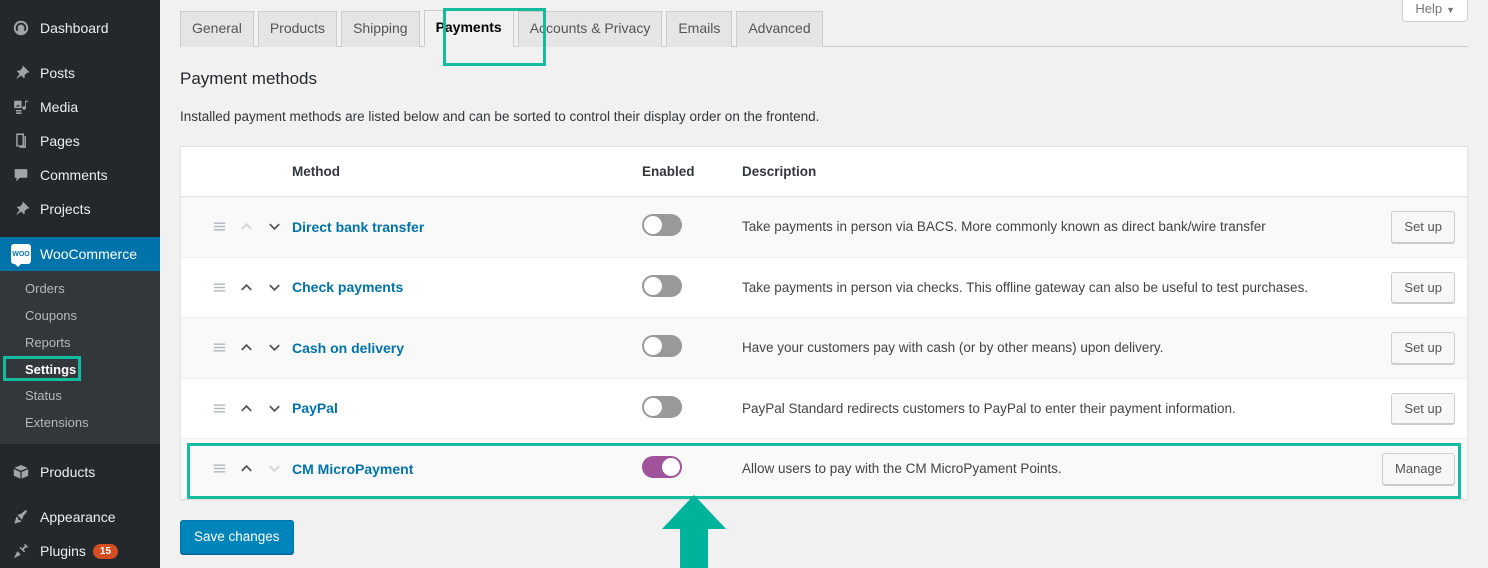  I want to click on submenu-item-status: Status, so click(80, 396).